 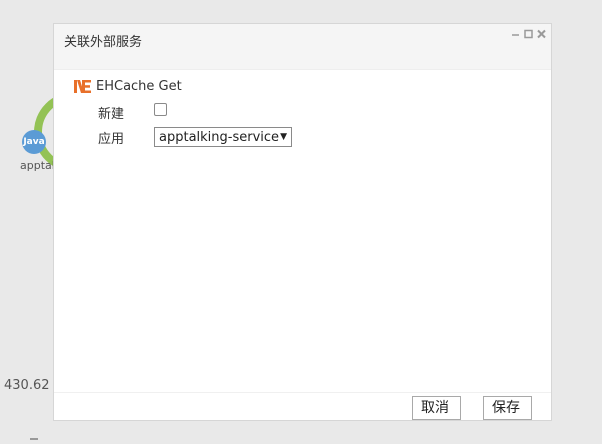 I want to click on java-icon: Java, so click(x=34, y=142).